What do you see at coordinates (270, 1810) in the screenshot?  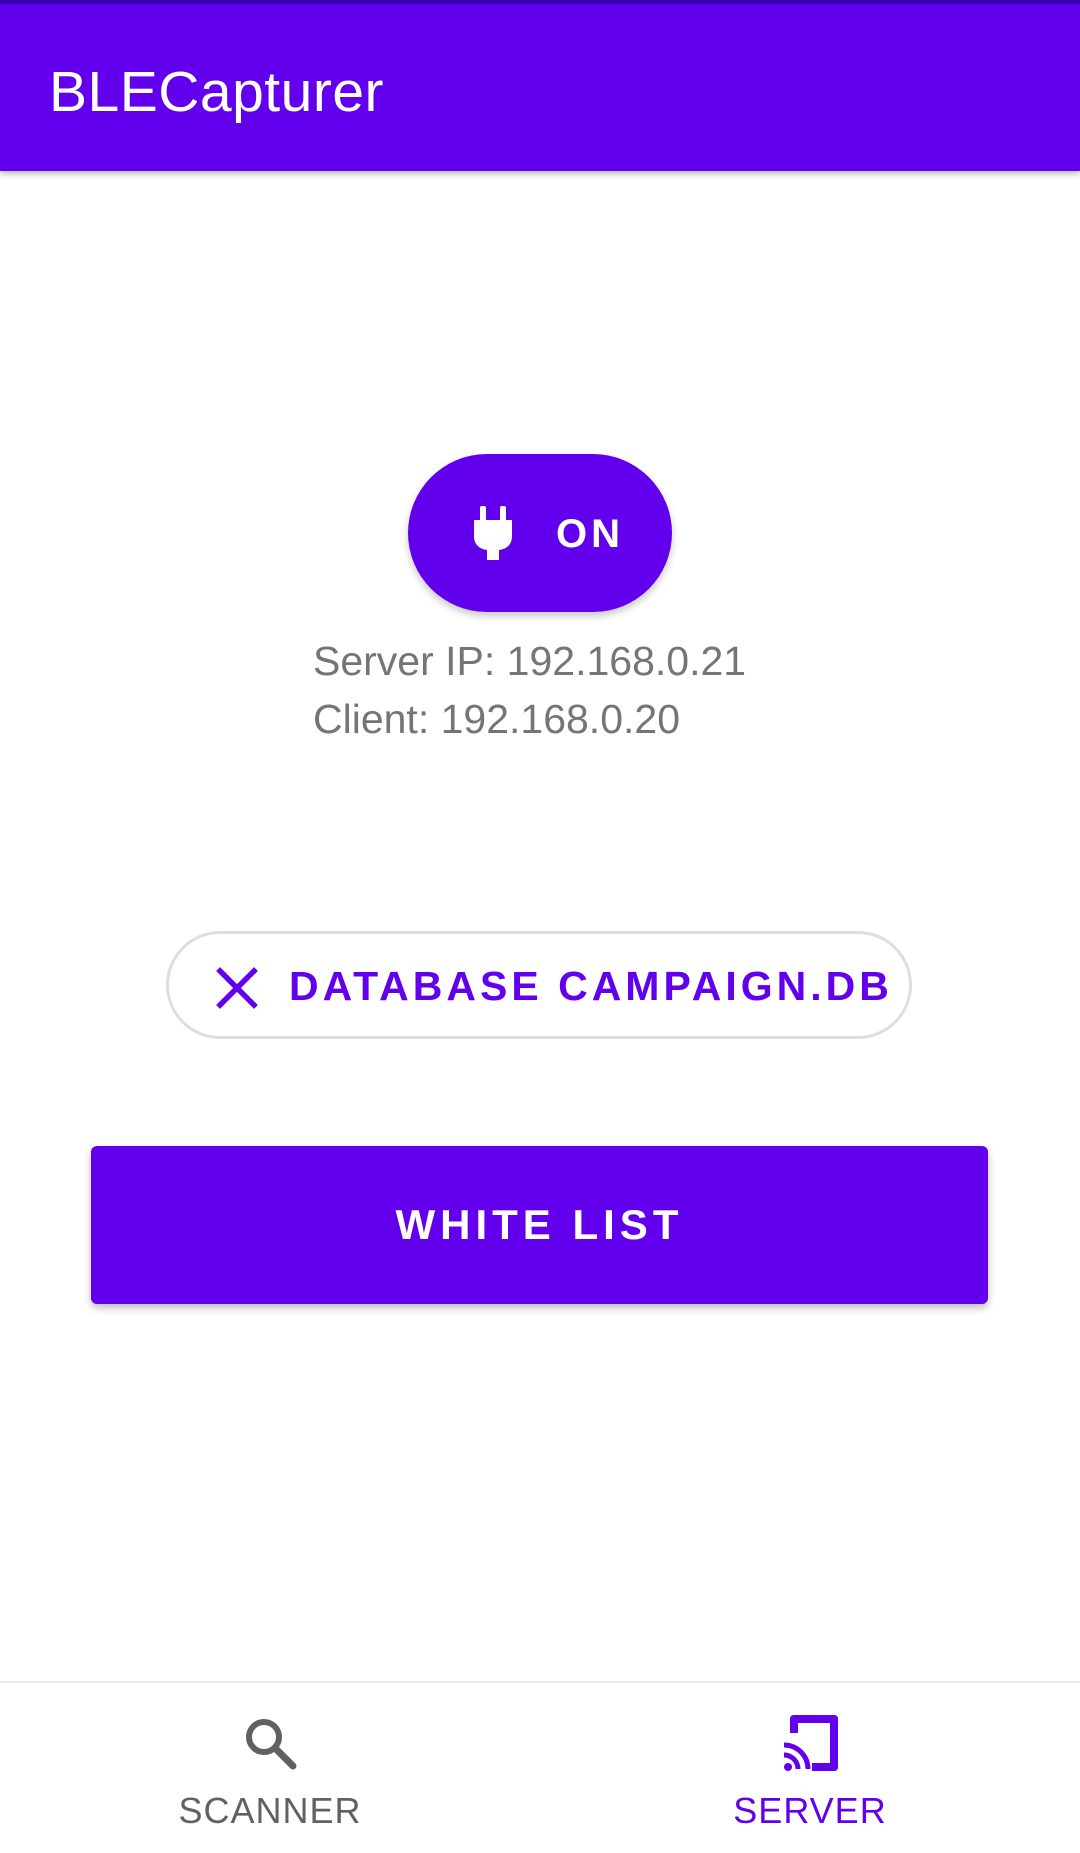 I see `nav-label-scanner: SCANNER` at bounding box center [270, 1810].